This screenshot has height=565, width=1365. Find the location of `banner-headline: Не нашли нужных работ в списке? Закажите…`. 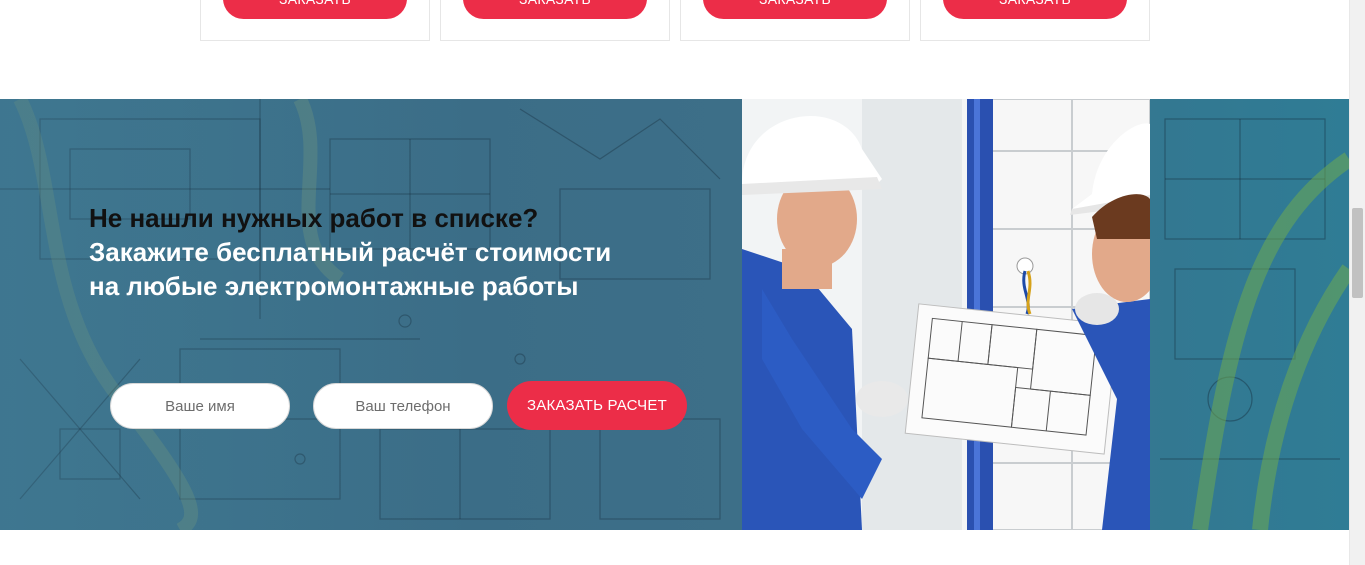

banner-headline: Не нашли нужных работ в списке? Закажите… is located at coordinates (409, 252).